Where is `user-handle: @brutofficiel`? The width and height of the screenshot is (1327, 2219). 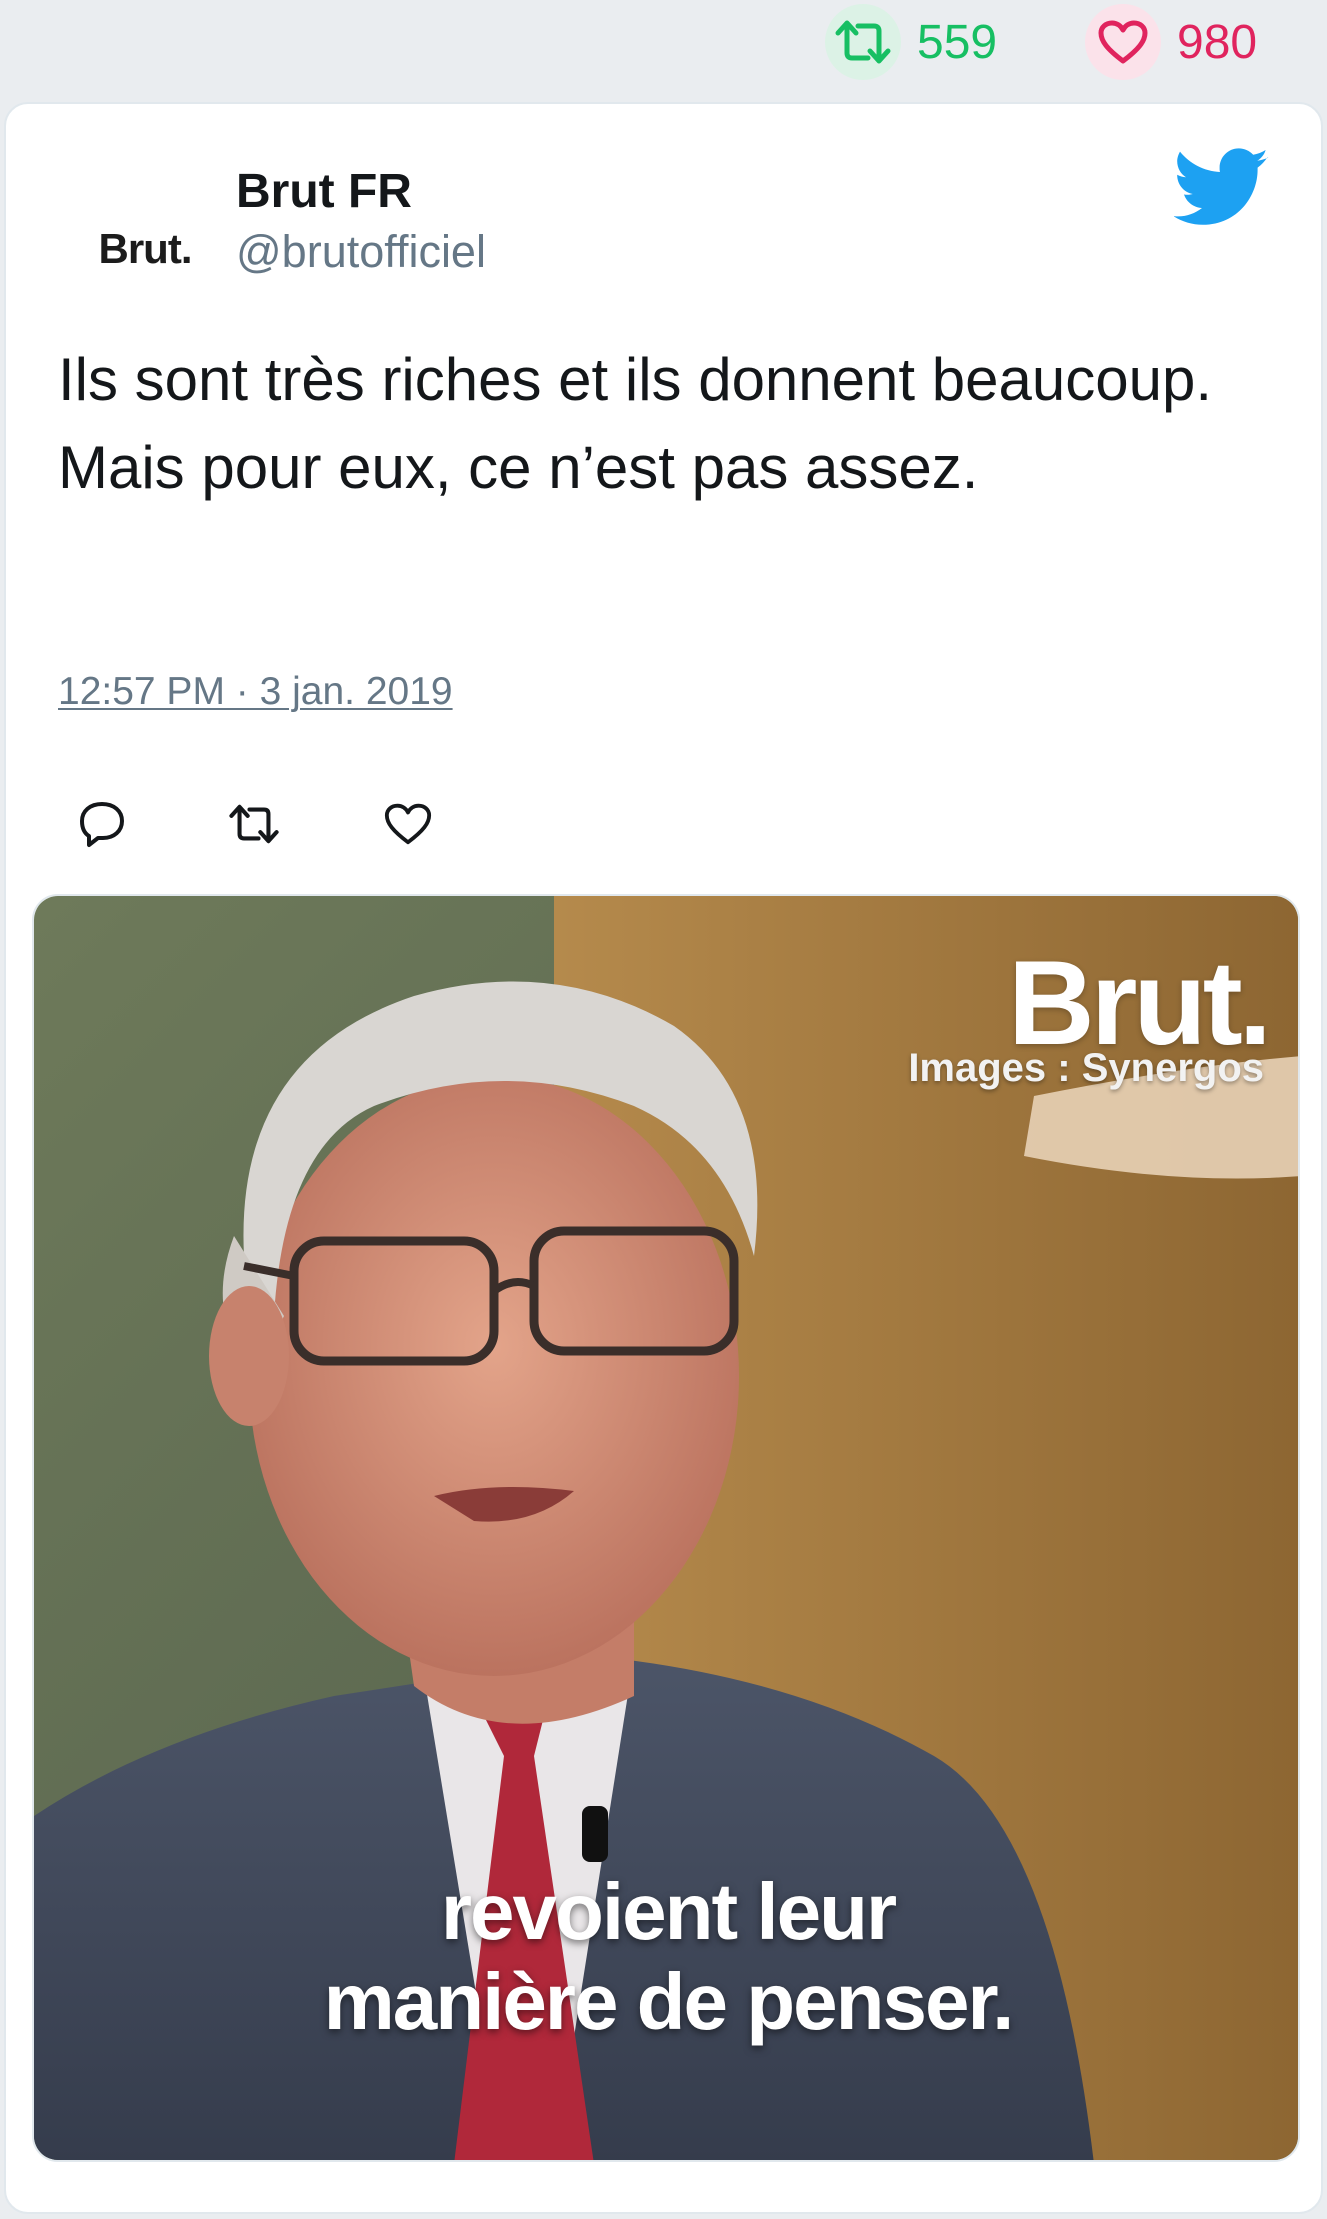 user-handle: @brutofficiel is located at coordinates (361, 252).